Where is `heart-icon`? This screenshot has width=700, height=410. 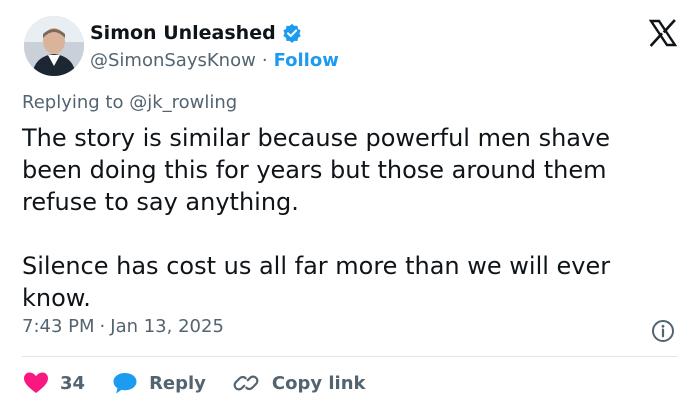
heart-icon is located at coordinates (36, 383).